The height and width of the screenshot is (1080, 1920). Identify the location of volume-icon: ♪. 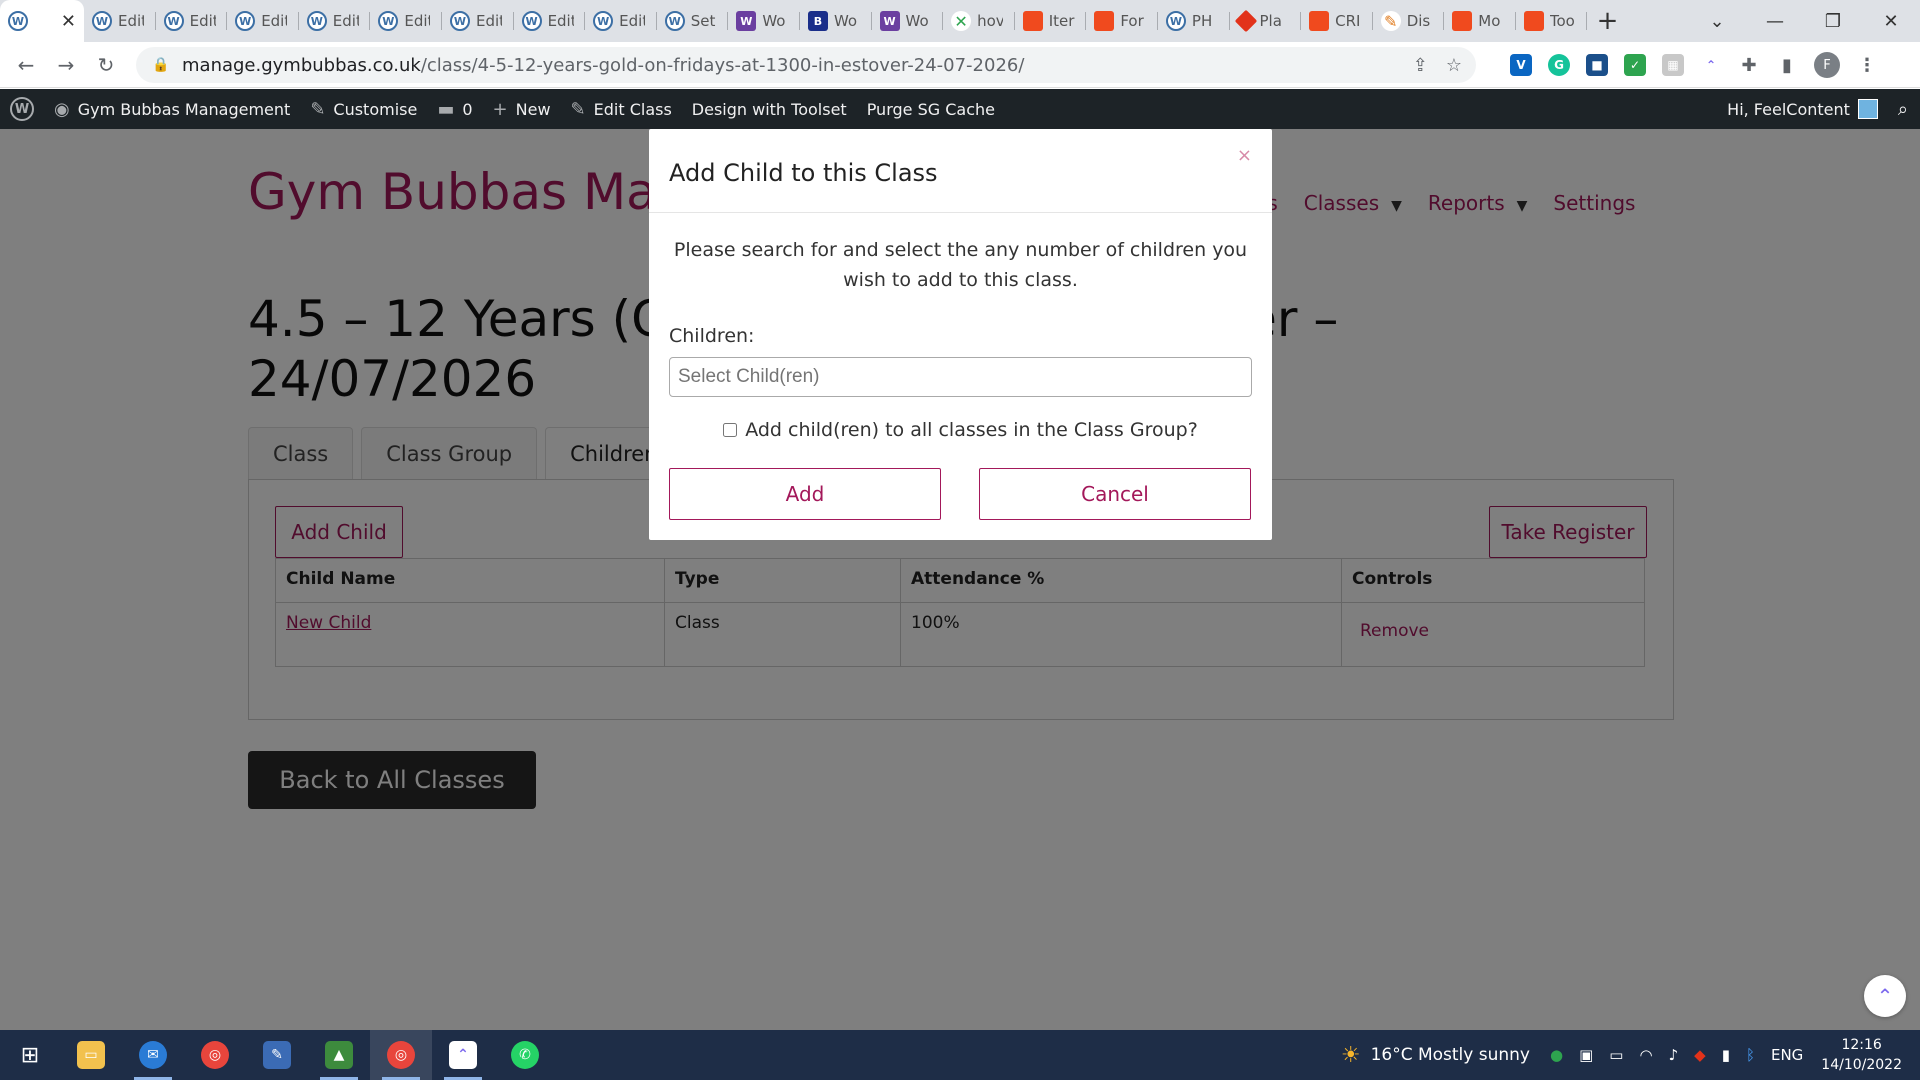
(1674, 1055).